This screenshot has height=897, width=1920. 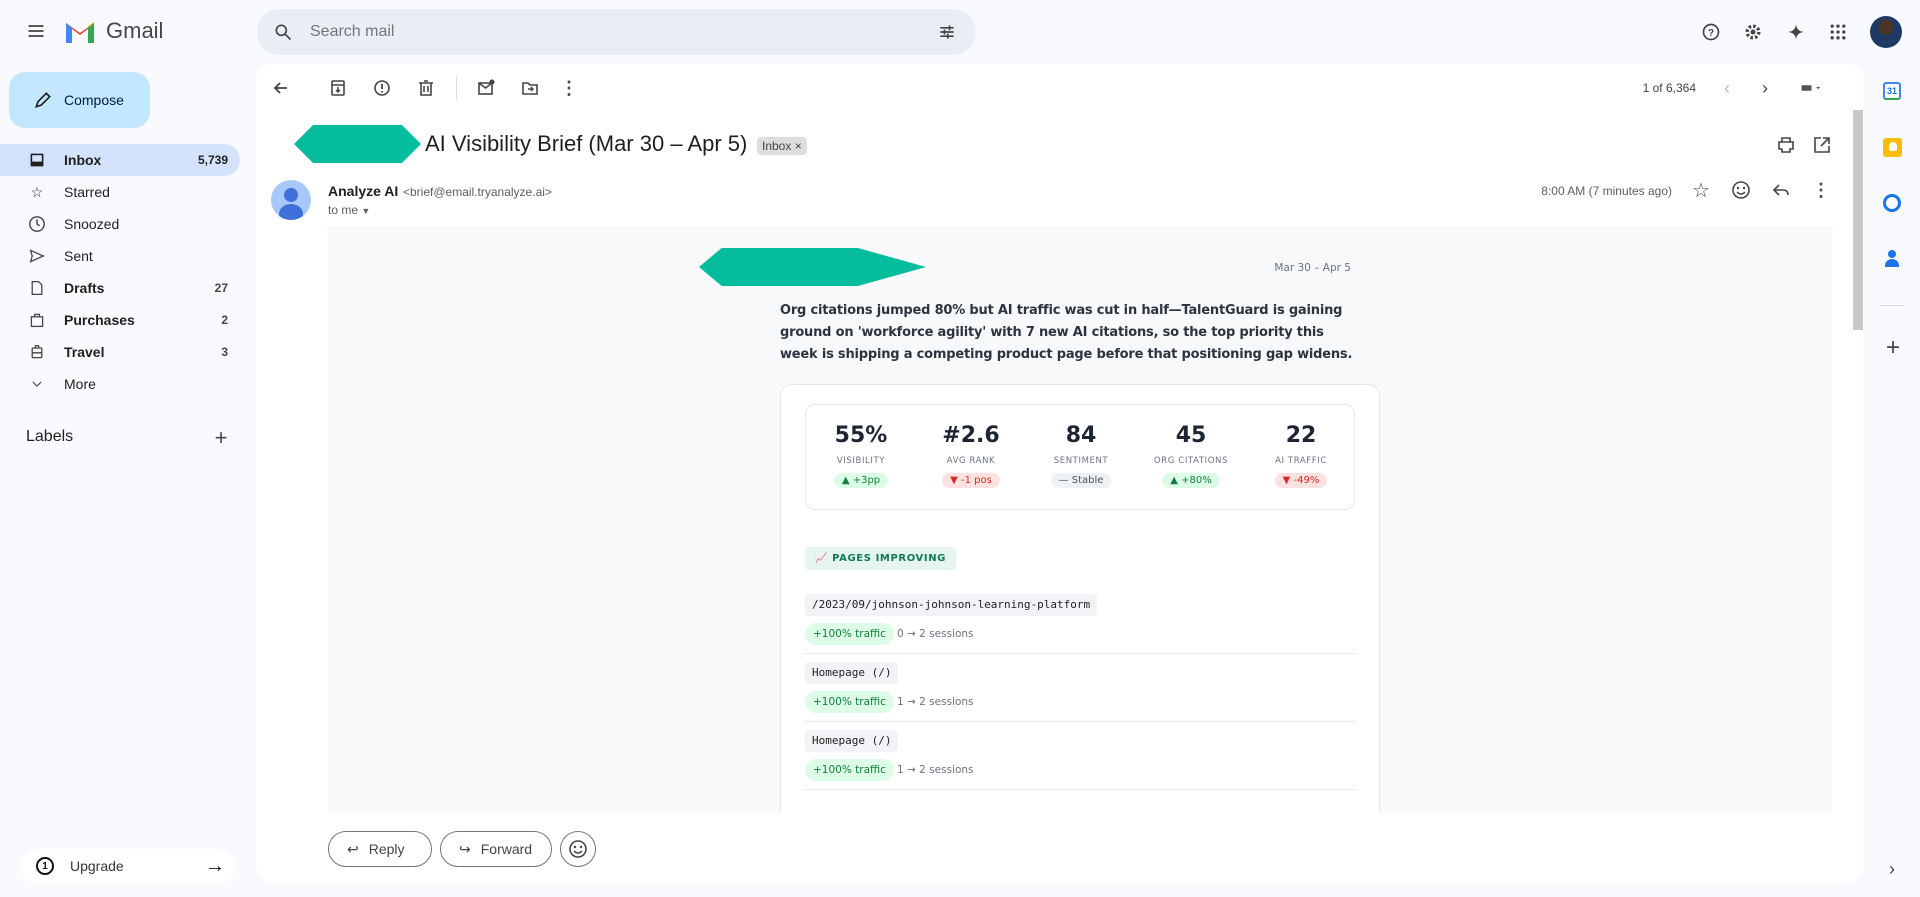 What do you see at coordinates (1892, 869) in the screenshot?
I see `expand-panel-chevron-icon: ›` at bounding box center [1892, 869].